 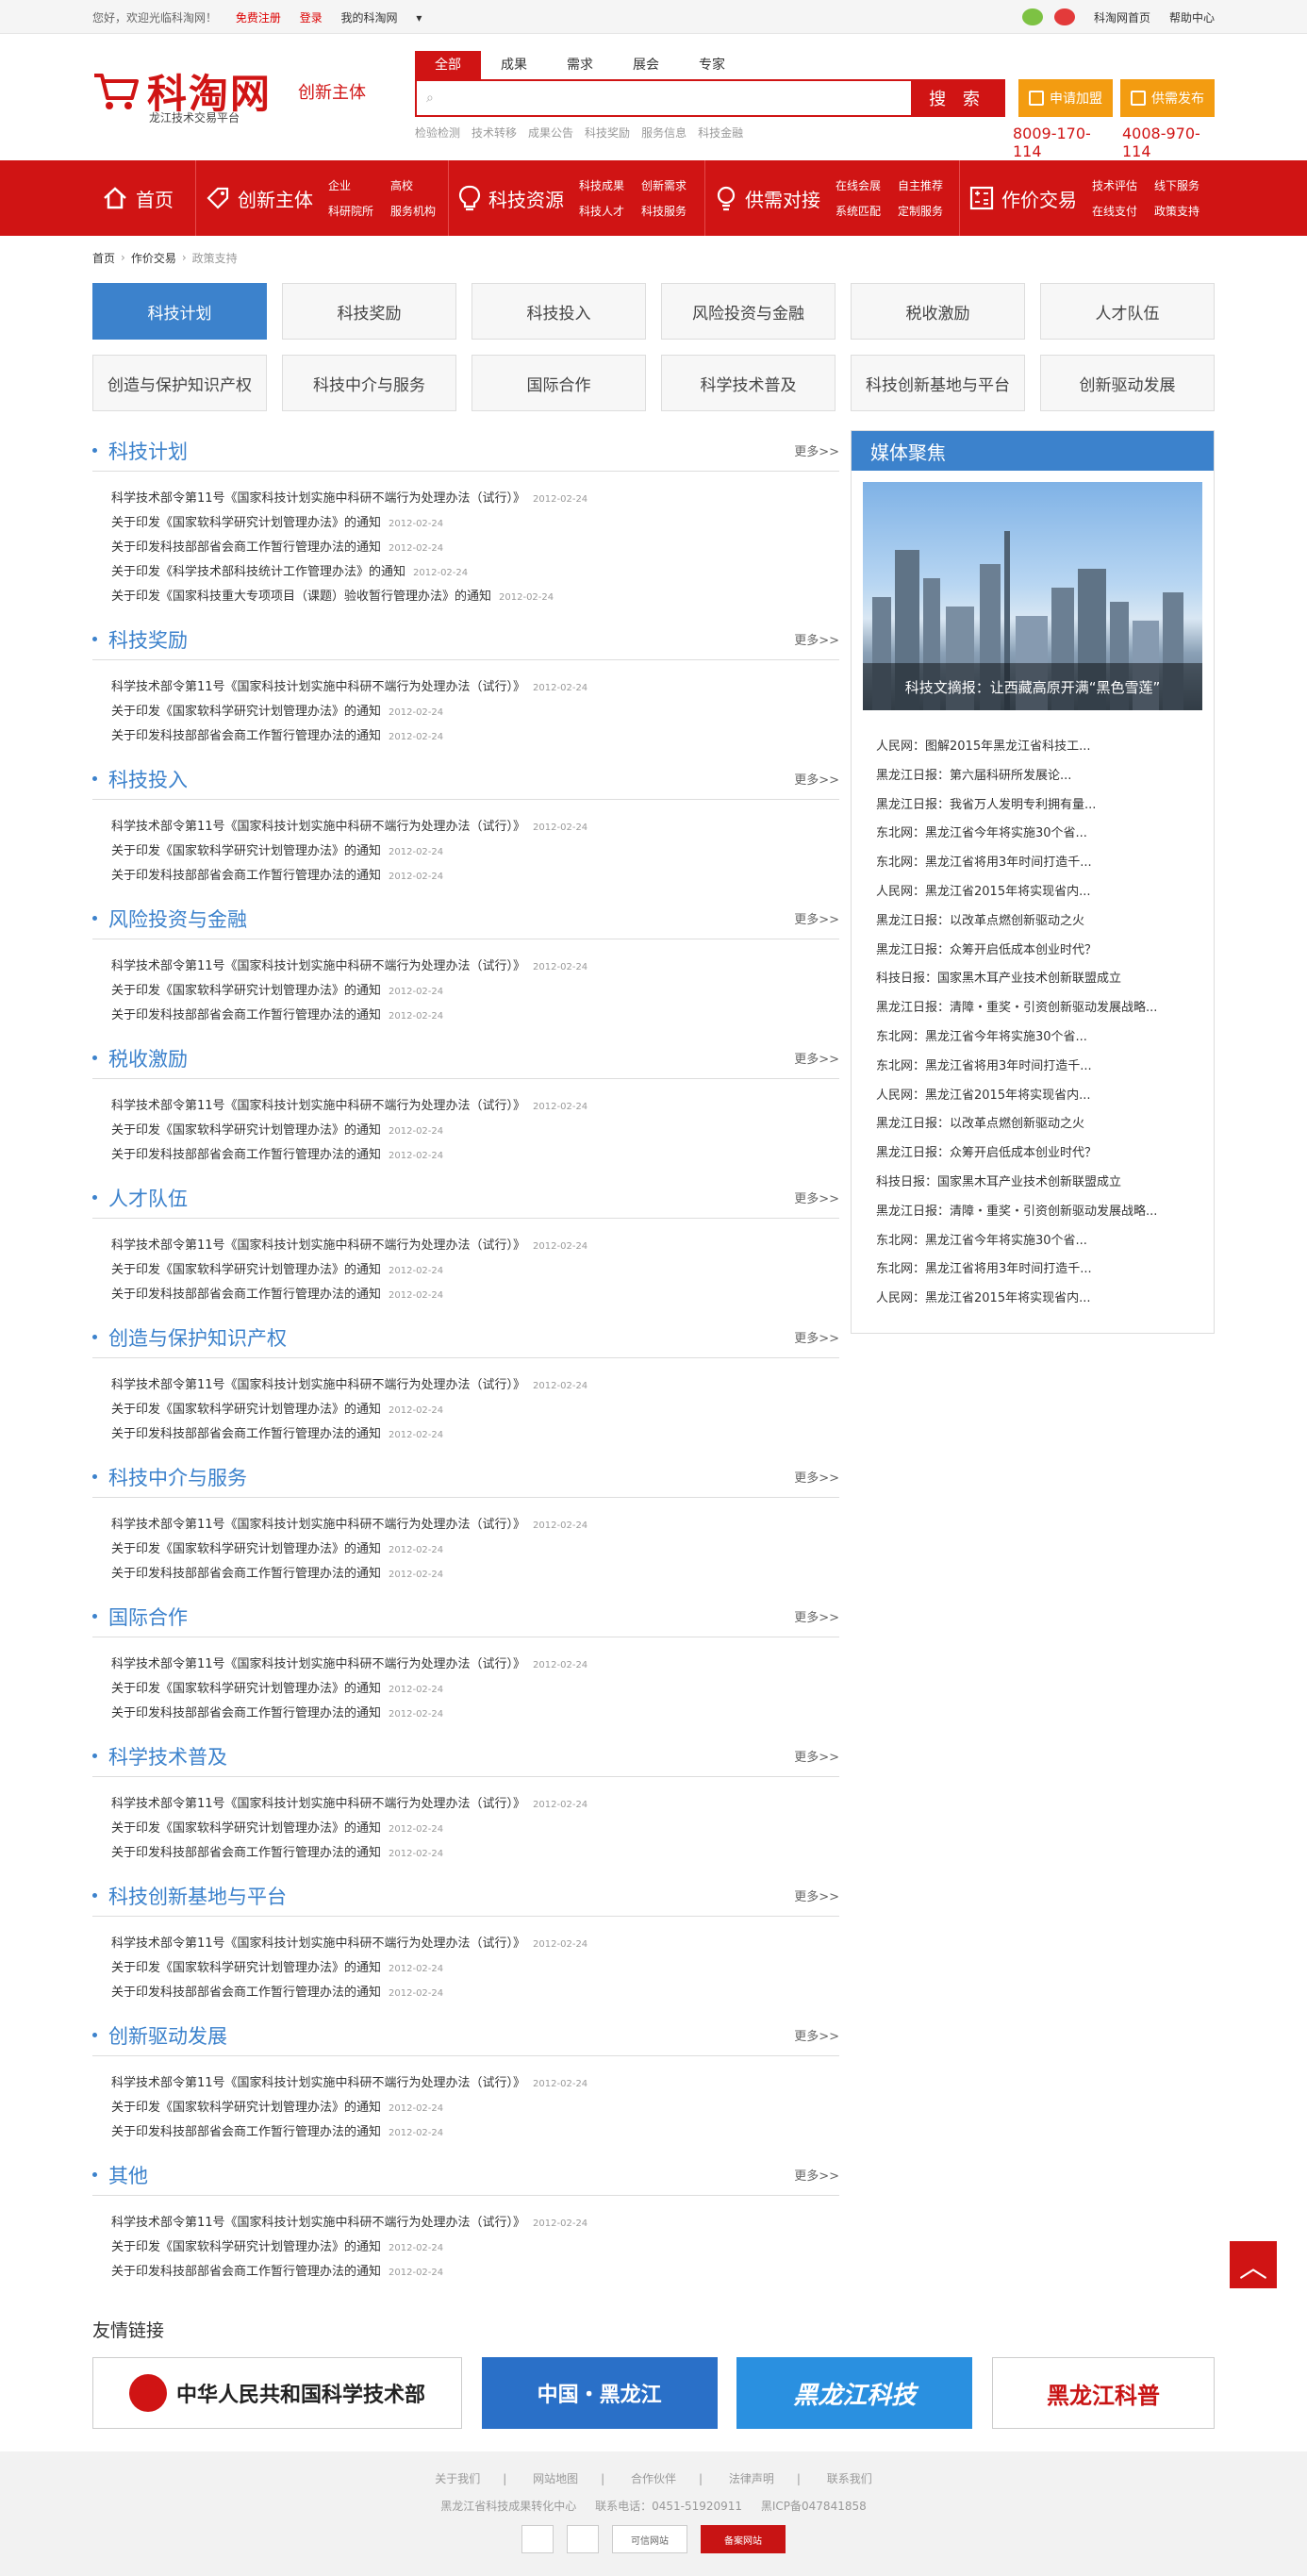 What do you see at coordinates (938, 383) in the screenshot?
I see `category-tab: 科技创新基地与平台` at bounding box center [938, 383].